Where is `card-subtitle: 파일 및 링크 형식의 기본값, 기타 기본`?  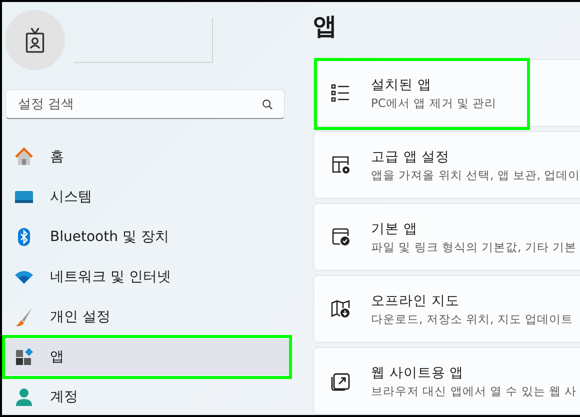 card-subtitle: 파일 및 링크 형식의 기본값, 기타 기본 is located at coordinates (474, 247).